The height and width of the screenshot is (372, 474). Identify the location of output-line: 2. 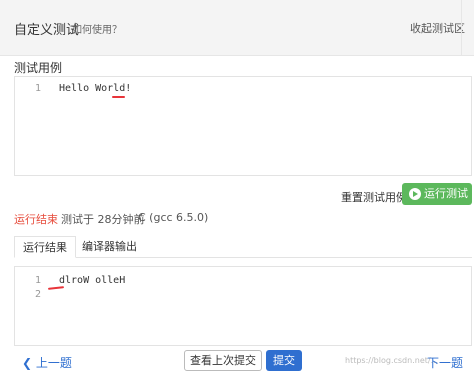
(243, 295).